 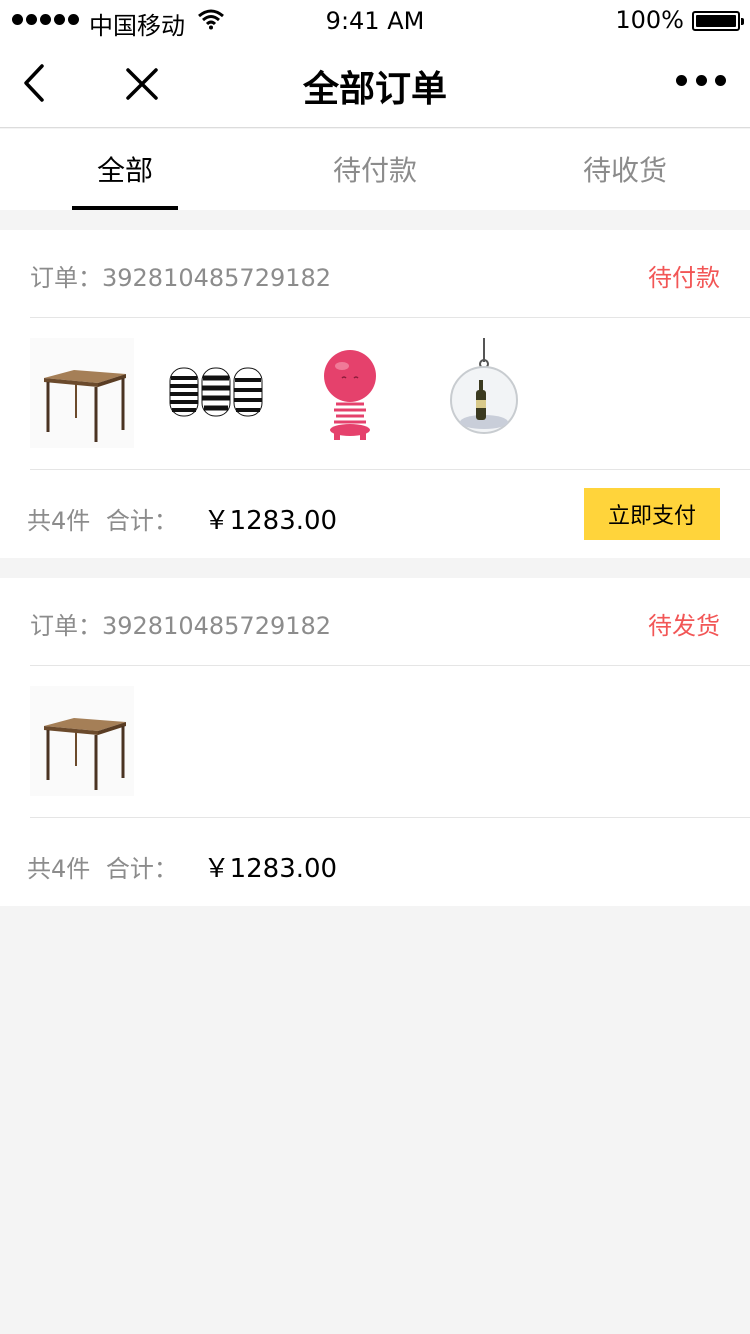 What do you see at coordinates (684, 278) in the screenshot?
I see `order-status: 待付款` at bounding box center [684, 278].